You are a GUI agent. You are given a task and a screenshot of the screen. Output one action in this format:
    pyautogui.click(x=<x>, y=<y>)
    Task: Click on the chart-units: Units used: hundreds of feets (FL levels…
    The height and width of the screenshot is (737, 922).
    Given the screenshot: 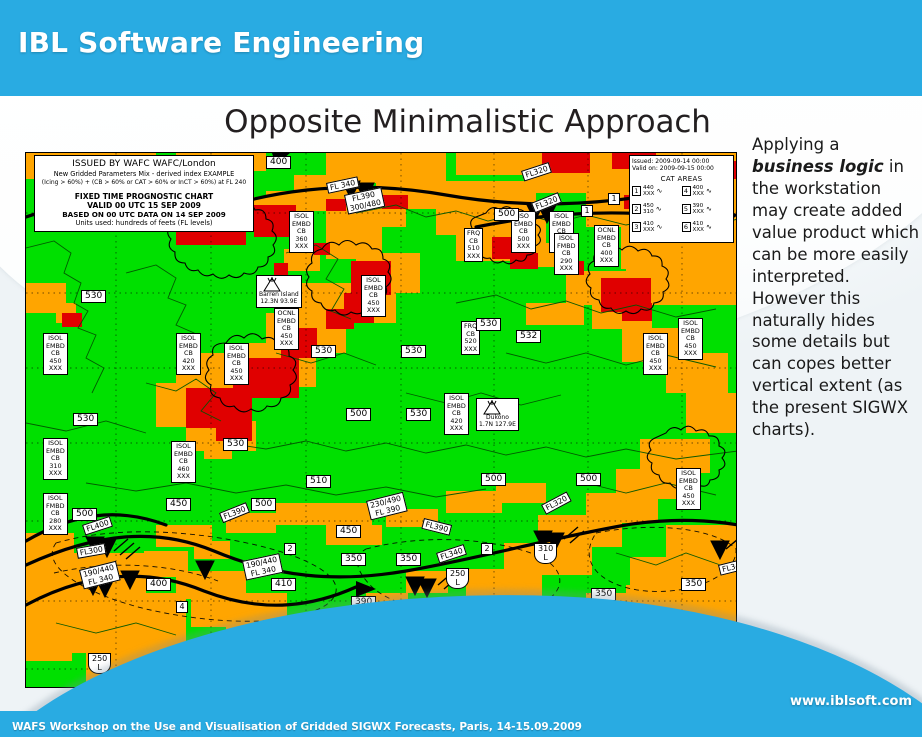 What is the action you would take?
    pyautogui.click(x=144, y=223)
    